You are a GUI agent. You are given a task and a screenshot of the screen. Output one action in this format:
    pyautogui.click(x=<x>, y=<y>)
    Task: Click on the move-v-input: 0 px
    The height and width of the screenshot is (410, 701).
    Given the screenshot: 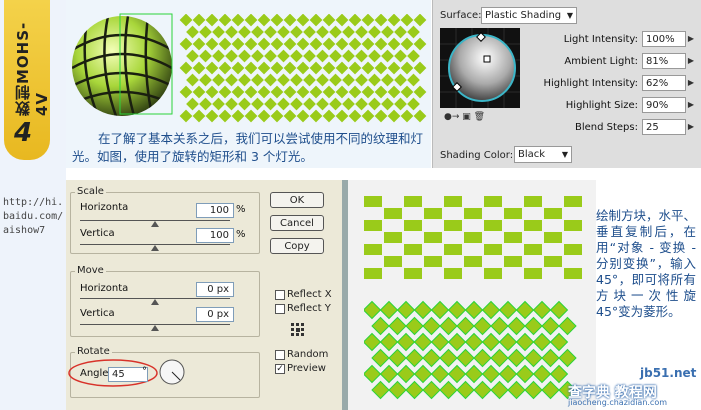 What is the action you would take?
    pyautogui.click(x=215, y=314)
    